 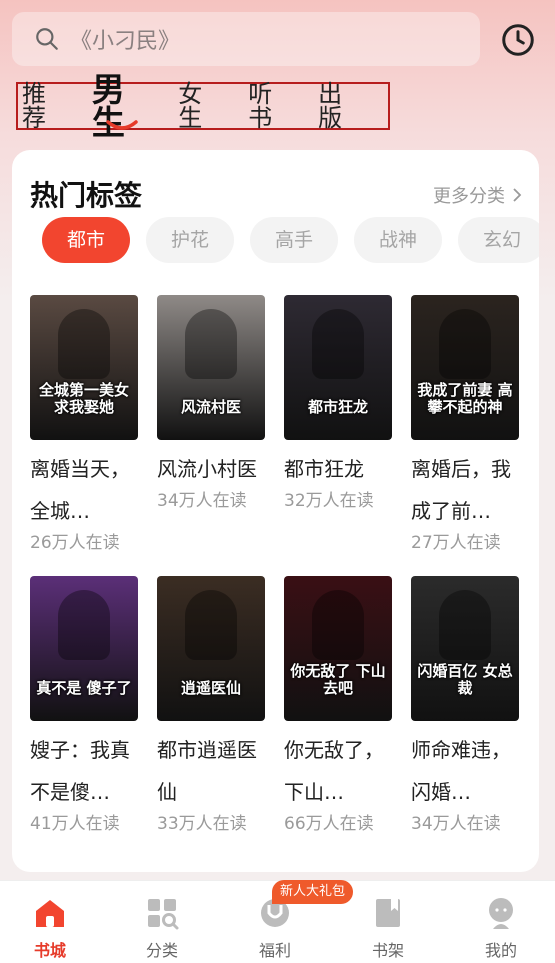 What do you see at coordinates (465, 398) in the screenshot?
I see `cover-title: 我成了前妻 高攀不起的神` at bounding box center [465, 398].